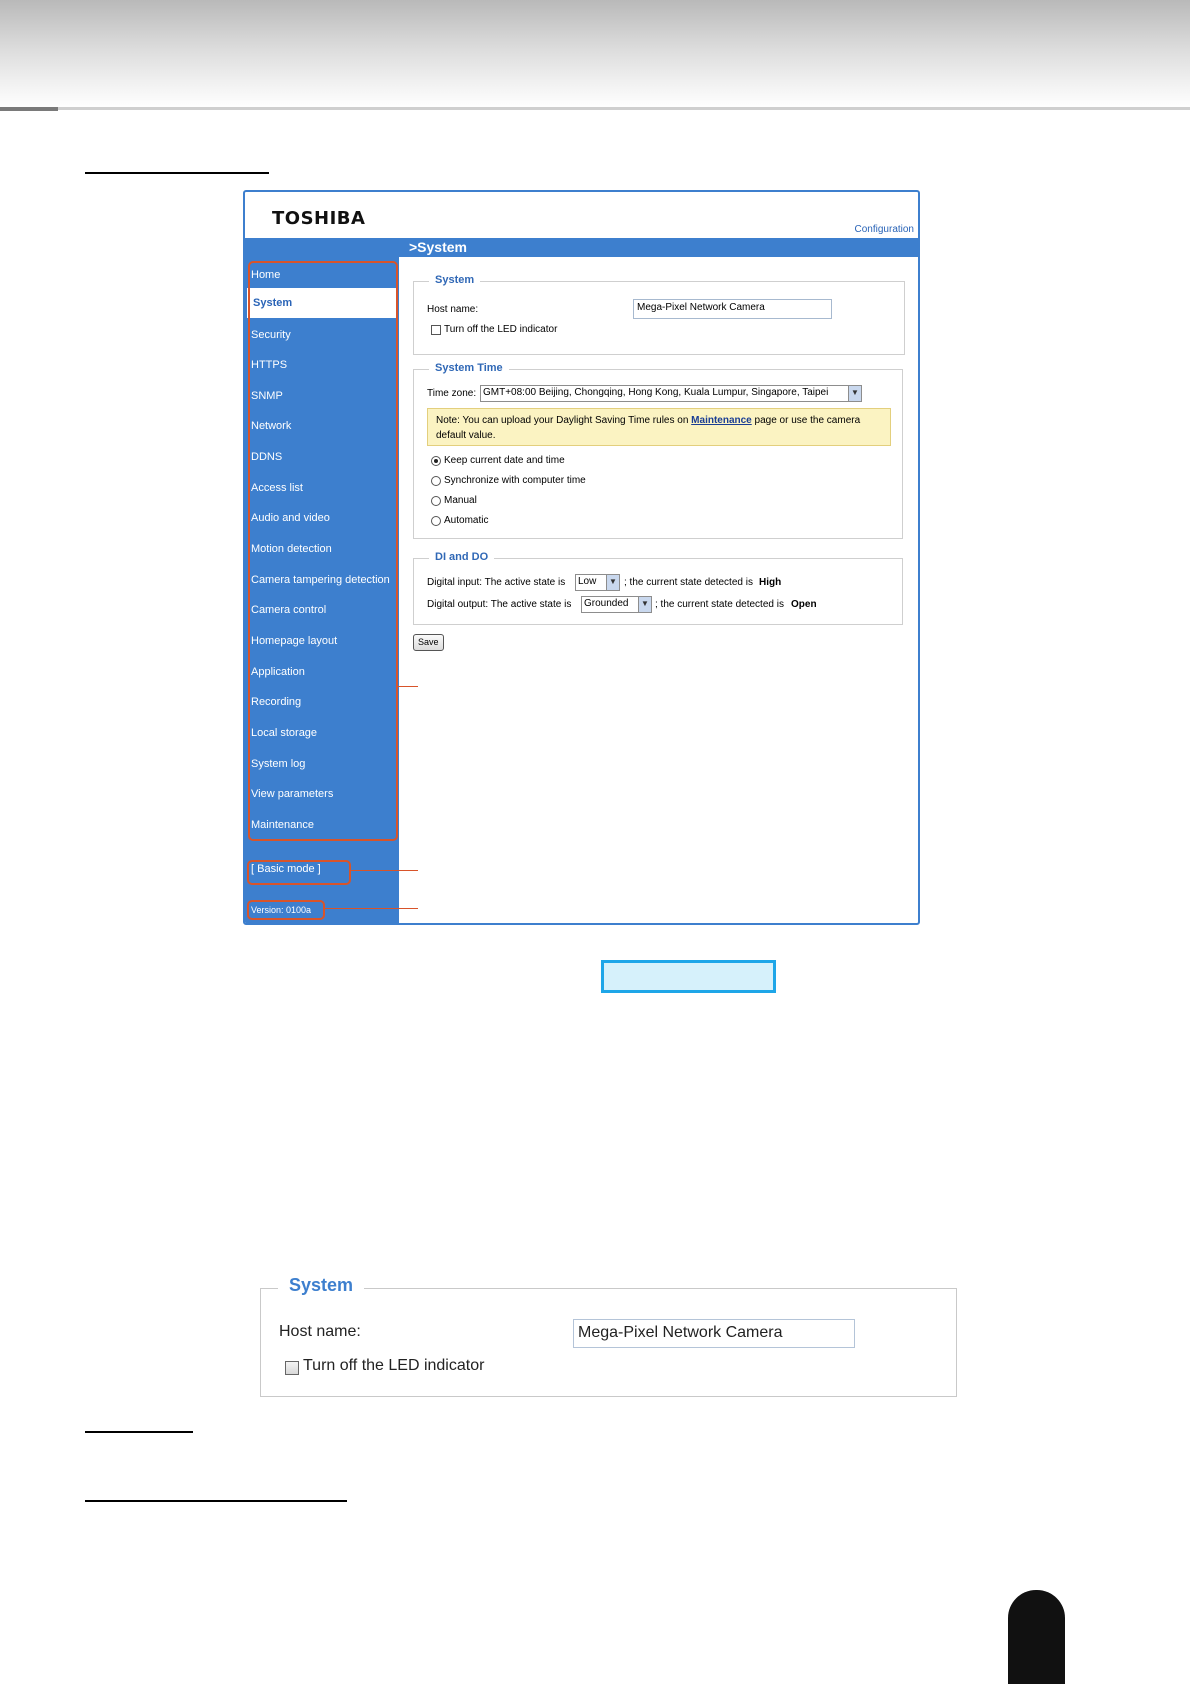  I want to click on time-zone-label: Time zone:, so click(452, 393).